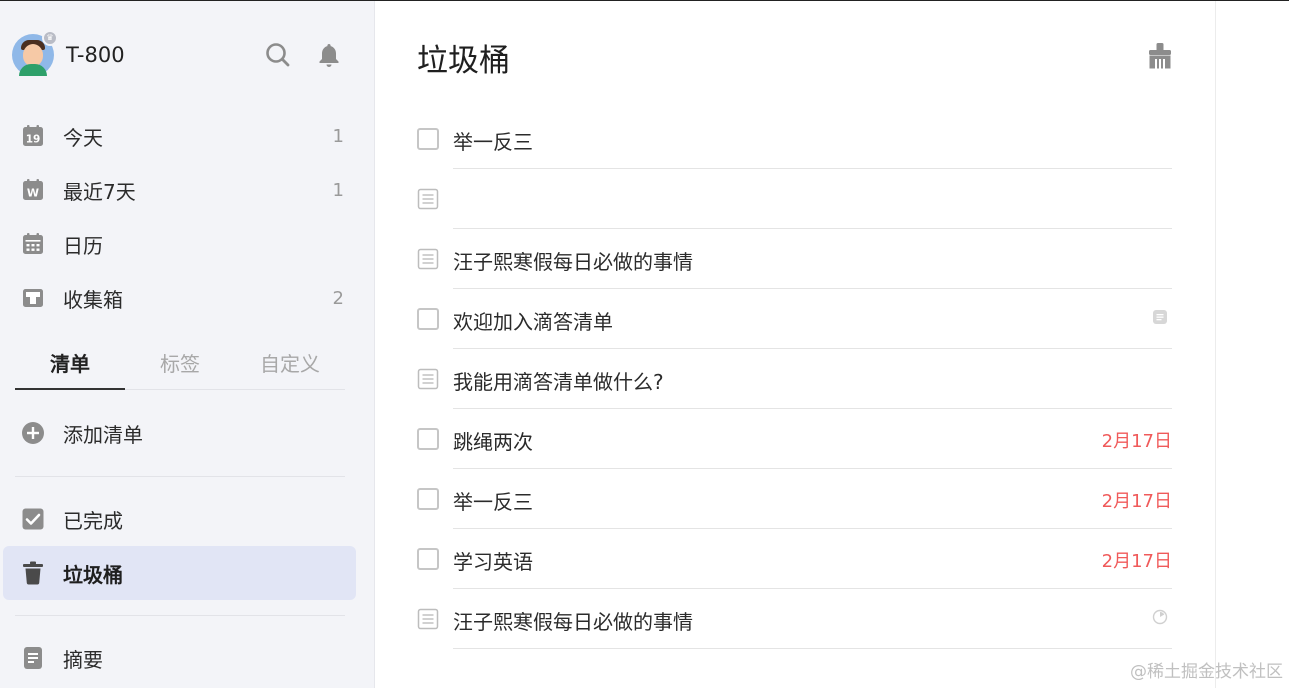 This screenshot has height=688, width=1289. I want to click on broom-icon, so click(1160, 56).